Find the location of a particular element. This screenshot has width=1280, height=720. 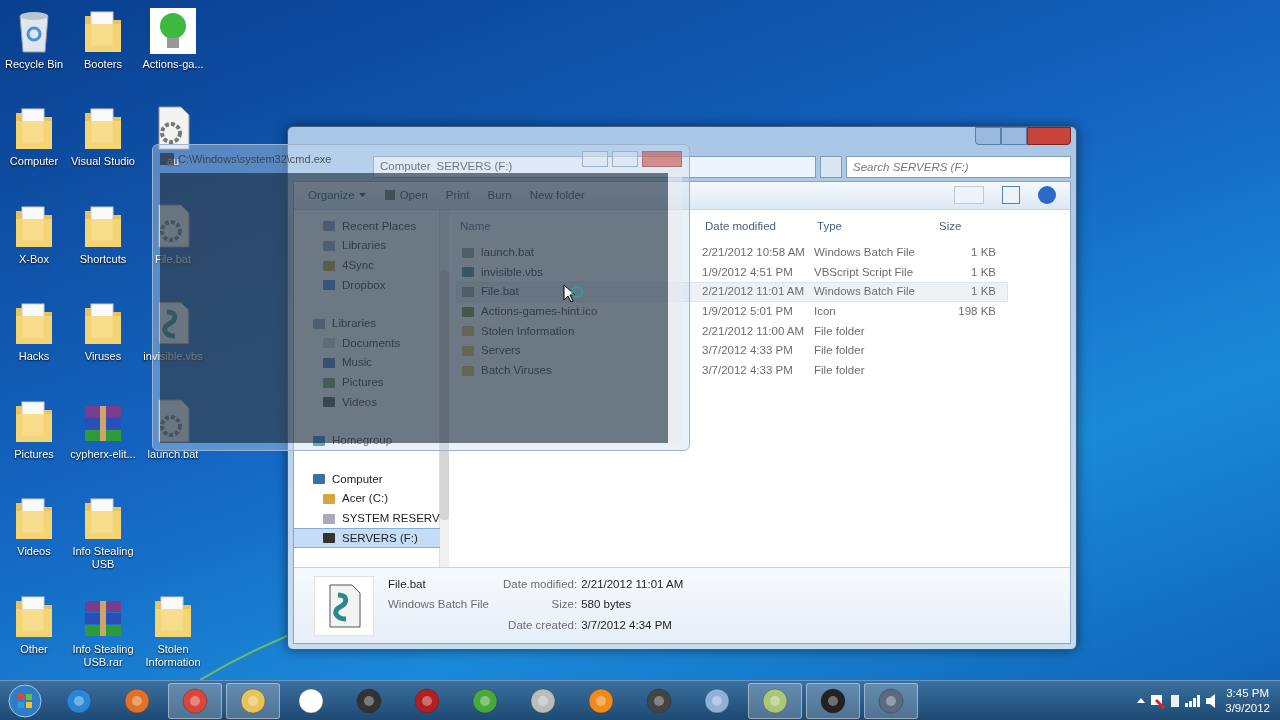

date-cell-text: 1/9/2012 4:51 PM is located at coordinates (748, 272).